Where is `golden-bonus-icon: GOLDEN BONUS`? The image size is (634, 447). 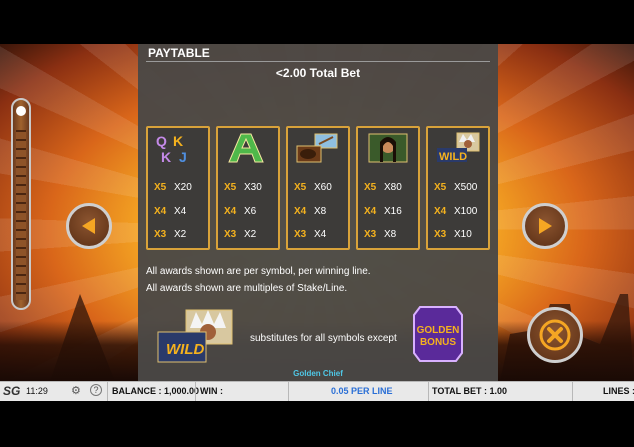 golden-bonus-icon: GOLDEN BONUS is located at coordinates (438, 334).